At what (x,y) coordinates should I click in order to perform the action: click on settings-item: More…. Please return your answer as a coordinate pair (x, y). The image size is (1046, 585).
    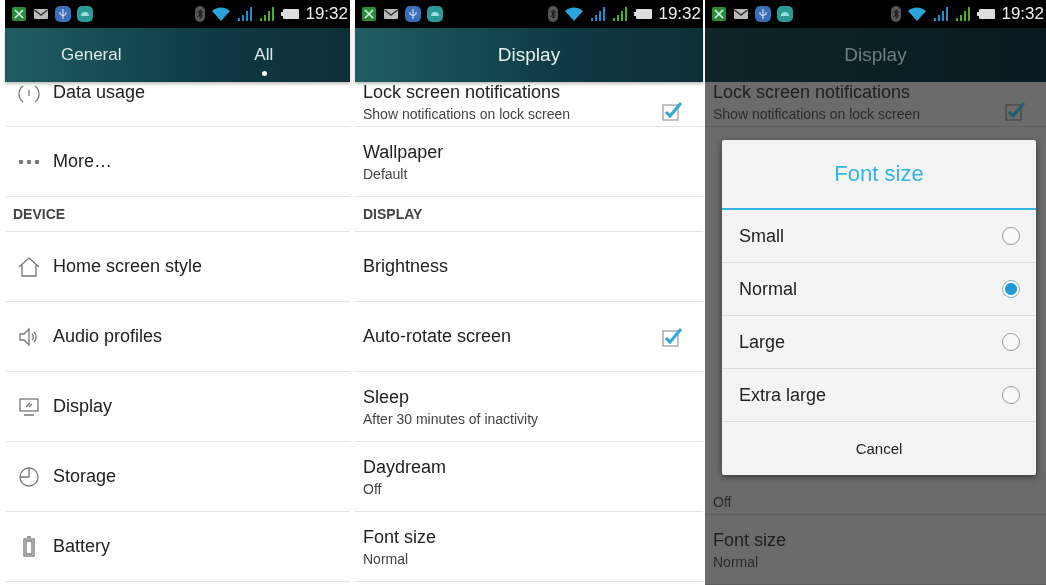
    Looking at the image, I should click on (177, 162).